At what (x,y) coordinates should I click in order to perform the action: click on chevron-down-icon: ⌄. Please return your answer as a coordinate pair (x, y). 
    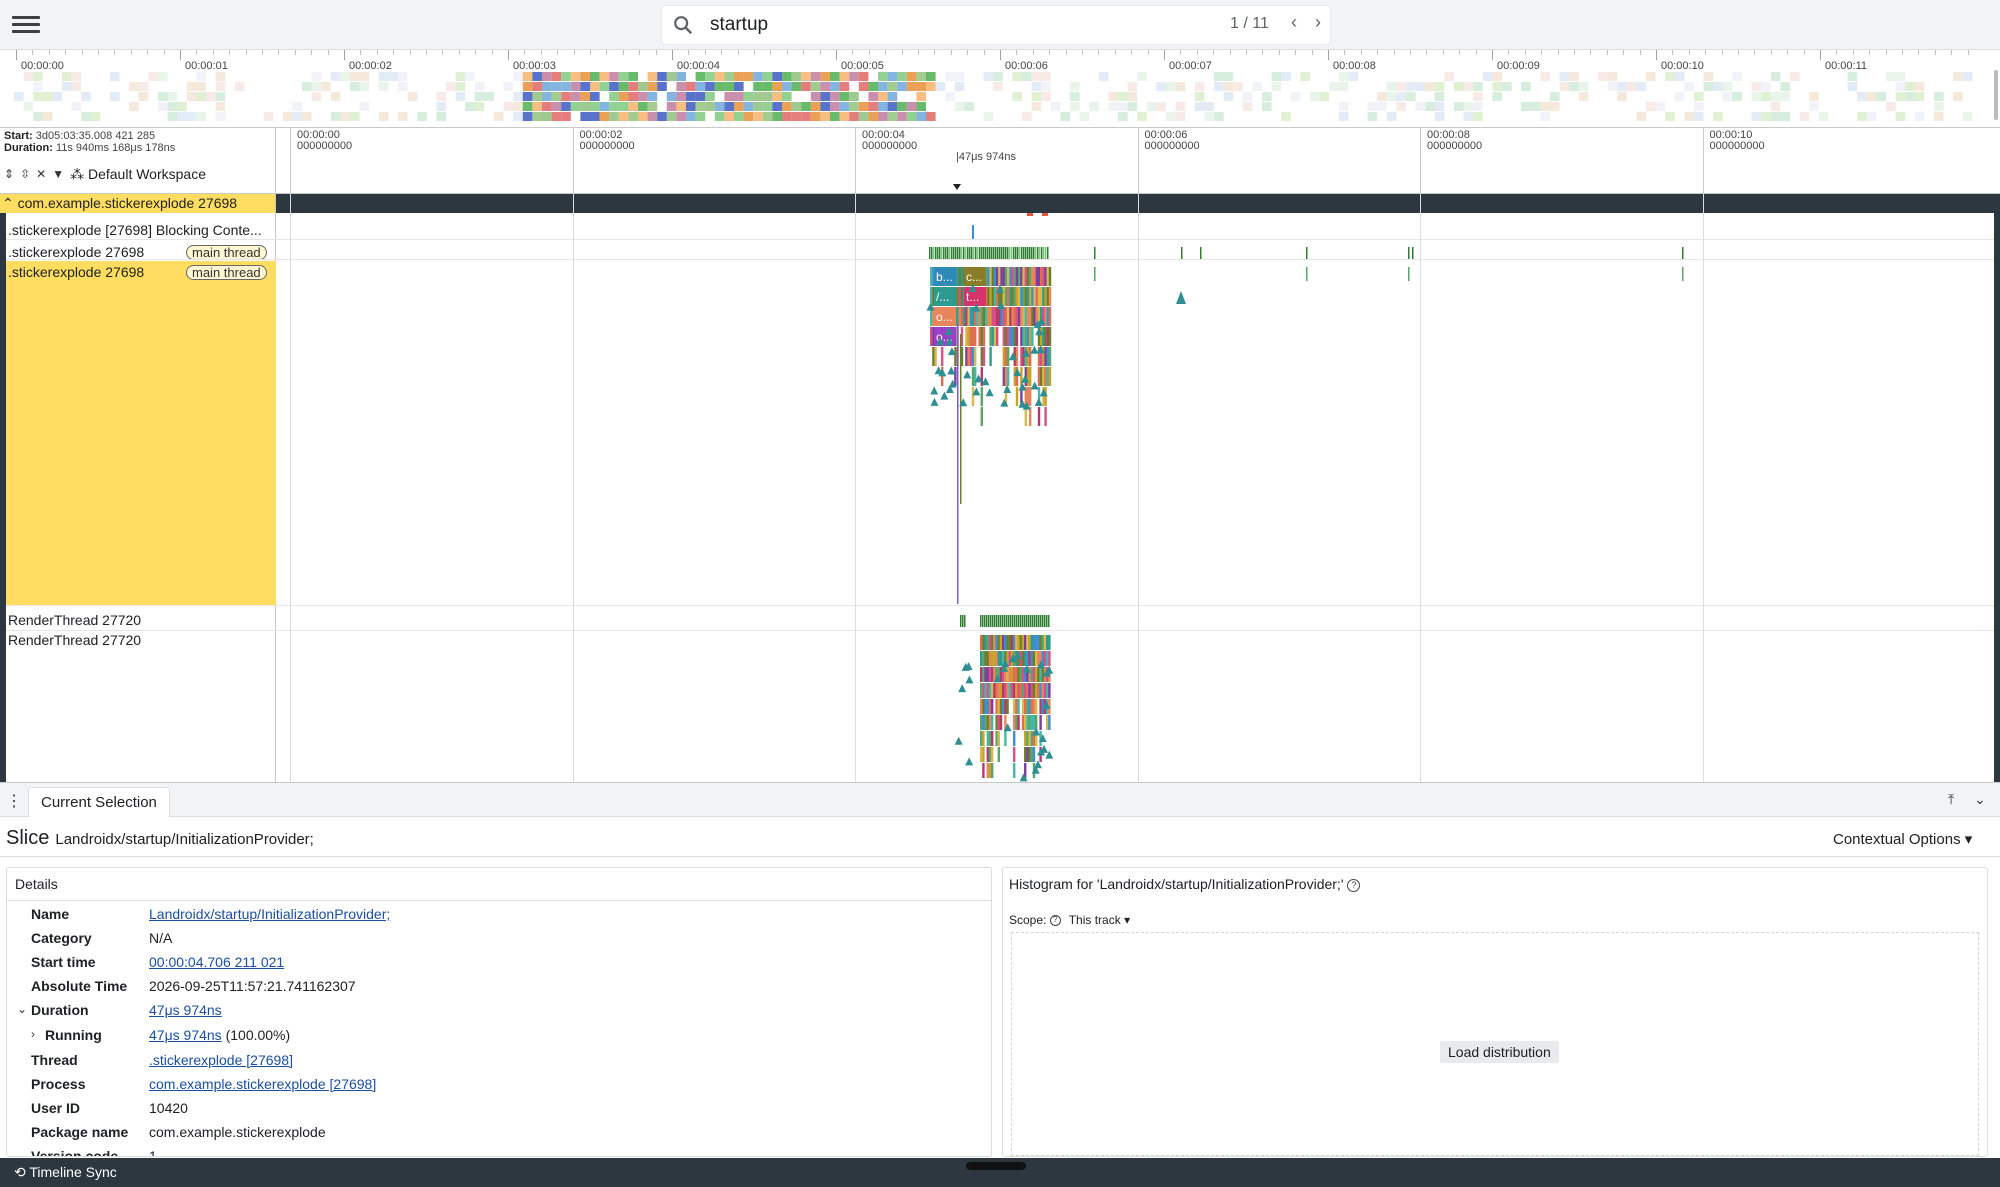
    Looking at the image, I should click on (22, 1009).